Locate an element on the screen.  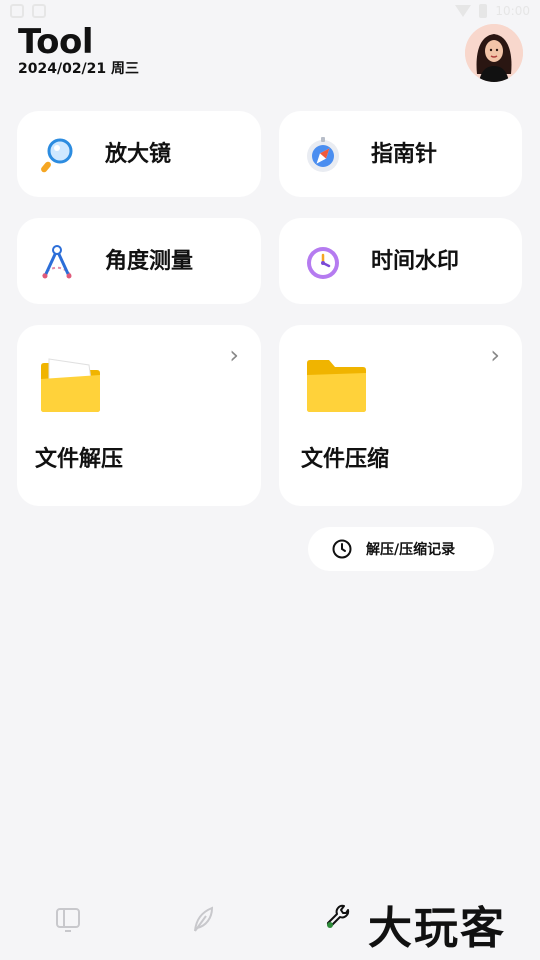
feather-icon is located at coordinates (203, 919).